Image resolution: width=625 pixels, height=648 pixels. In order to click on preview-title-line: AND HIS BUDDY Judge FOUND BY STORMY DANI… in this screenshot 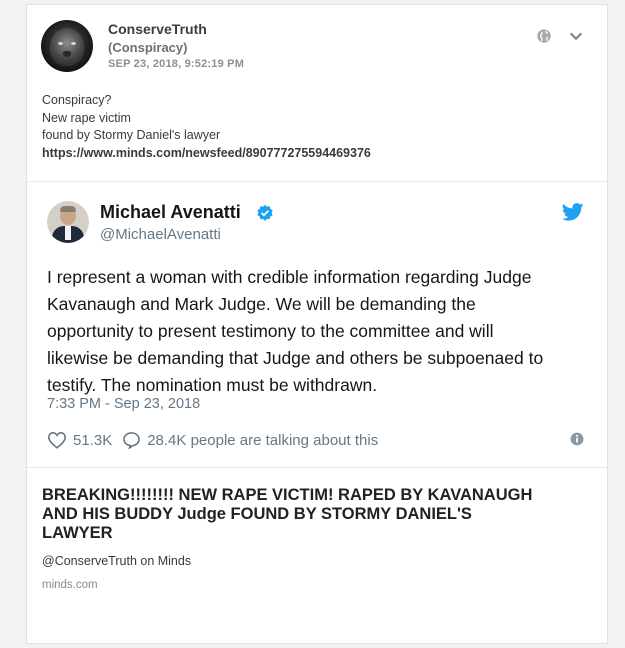, I will do `click(257, 514)`.